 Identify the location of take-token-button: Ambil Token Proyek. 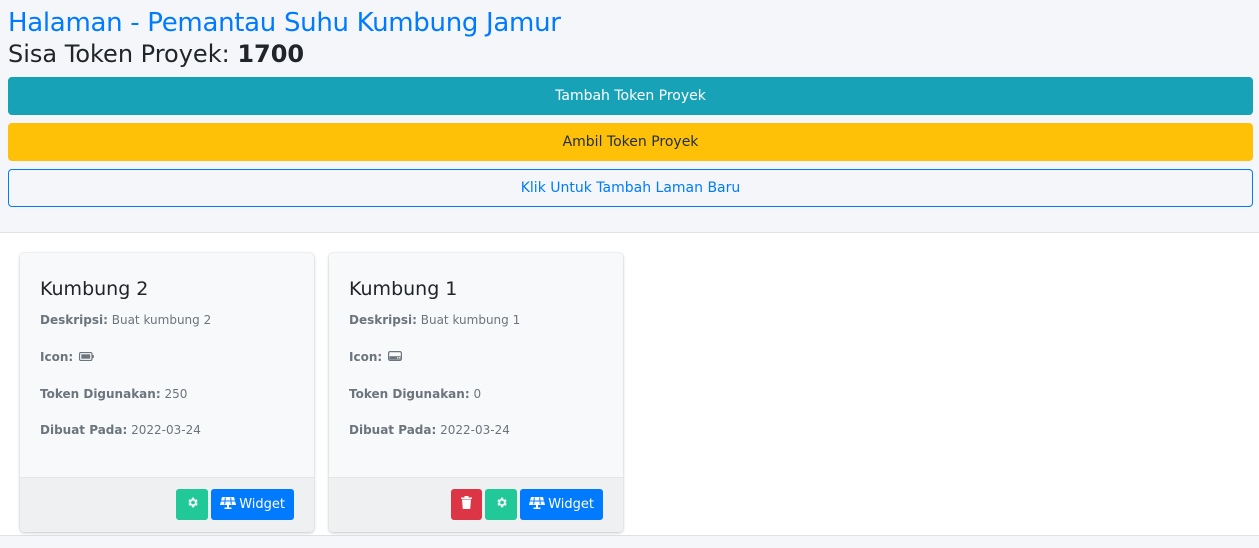
(630, 142).